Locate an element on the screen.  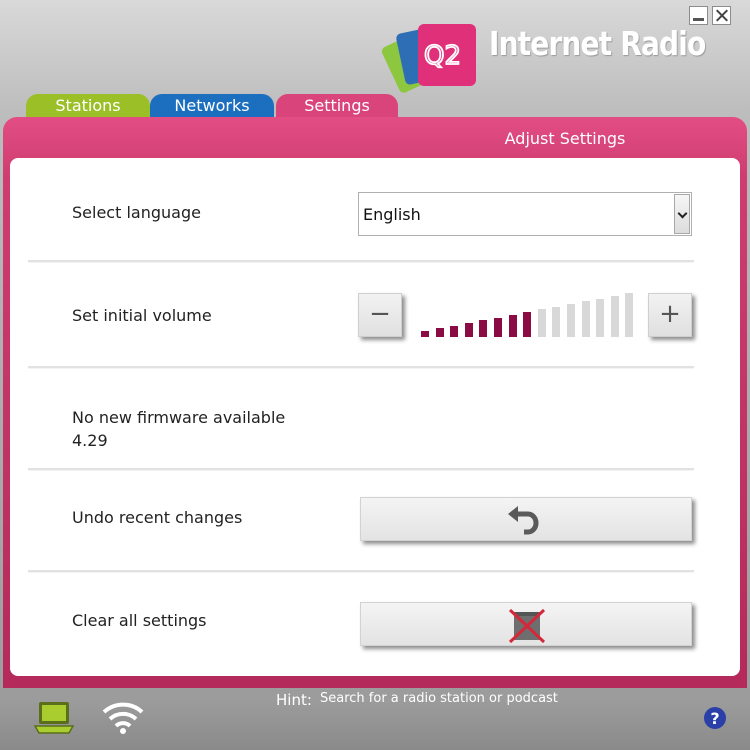
language-label: Select language is located at coordinates (136, 212).